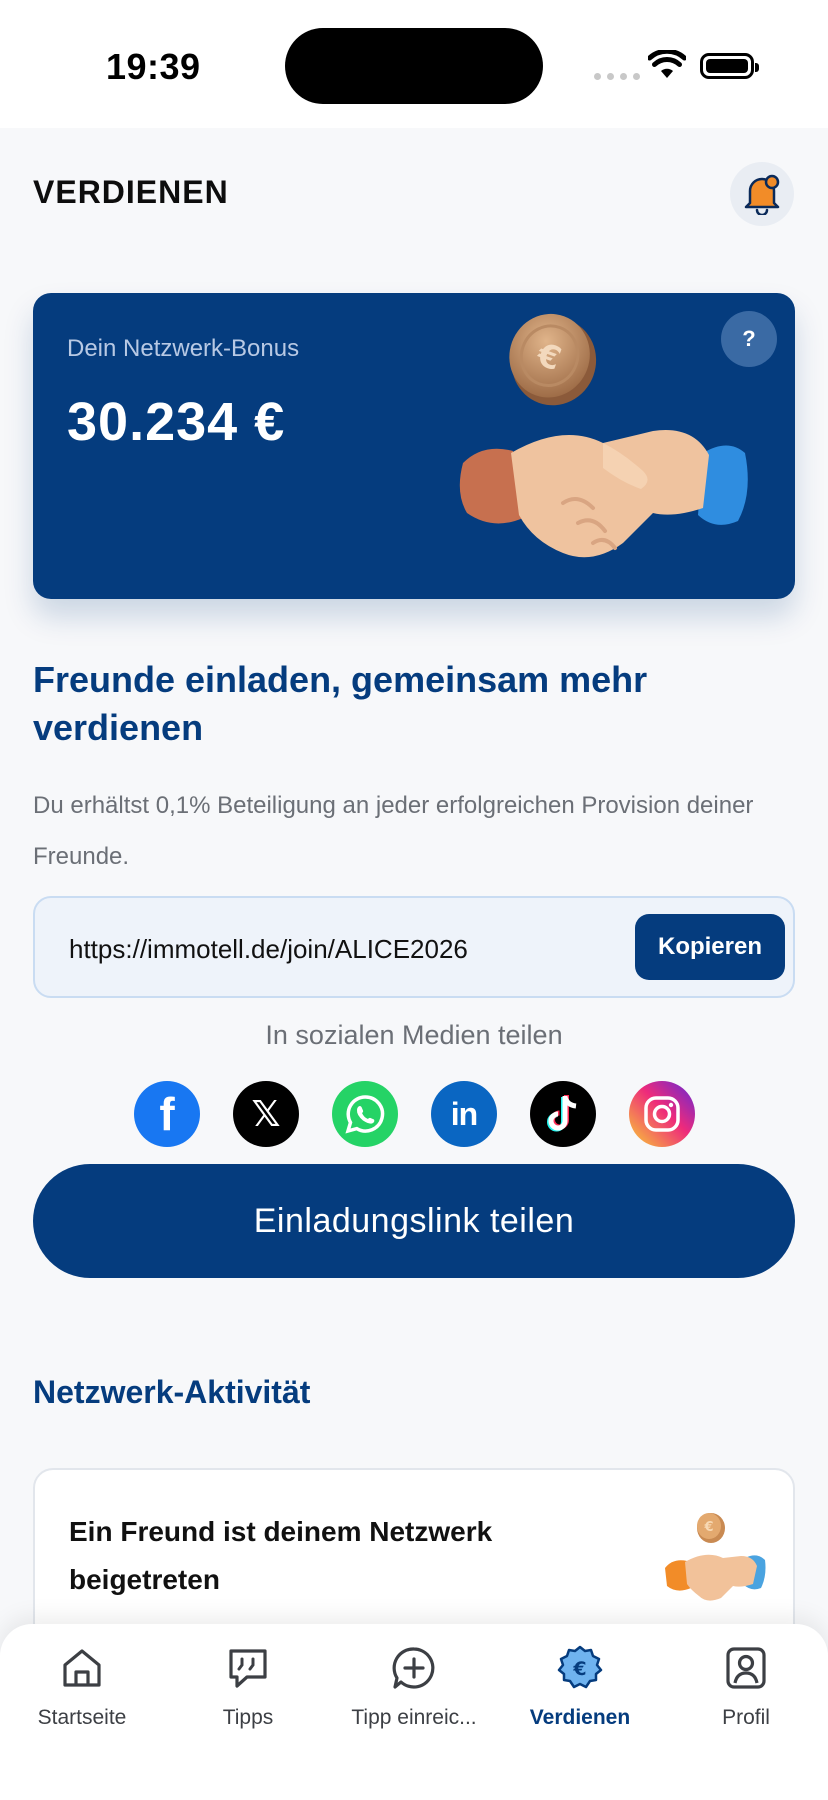 This screenshot has height=1800, width=828. What do you see at coordinates (749, 339) in the screenshot?
I see `help-button: ?` at bounding box center [749, 339].